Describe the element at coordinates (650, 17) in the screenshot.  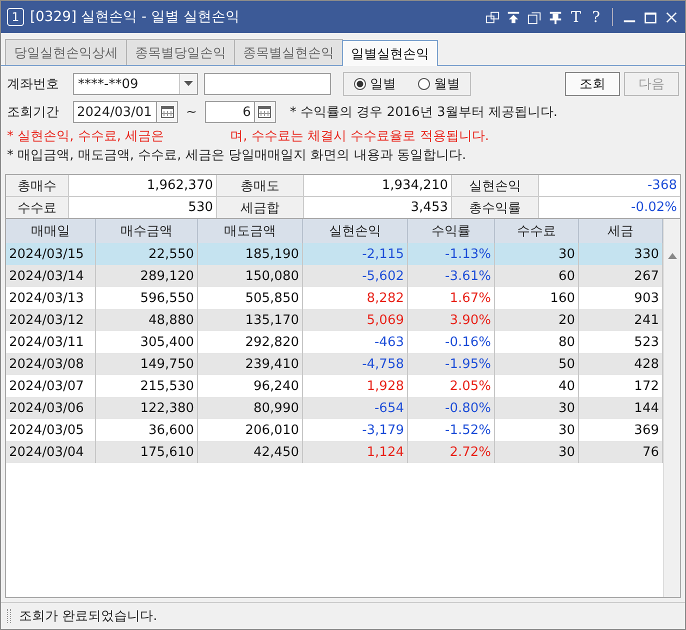
I see `maximize-icon` at that location.